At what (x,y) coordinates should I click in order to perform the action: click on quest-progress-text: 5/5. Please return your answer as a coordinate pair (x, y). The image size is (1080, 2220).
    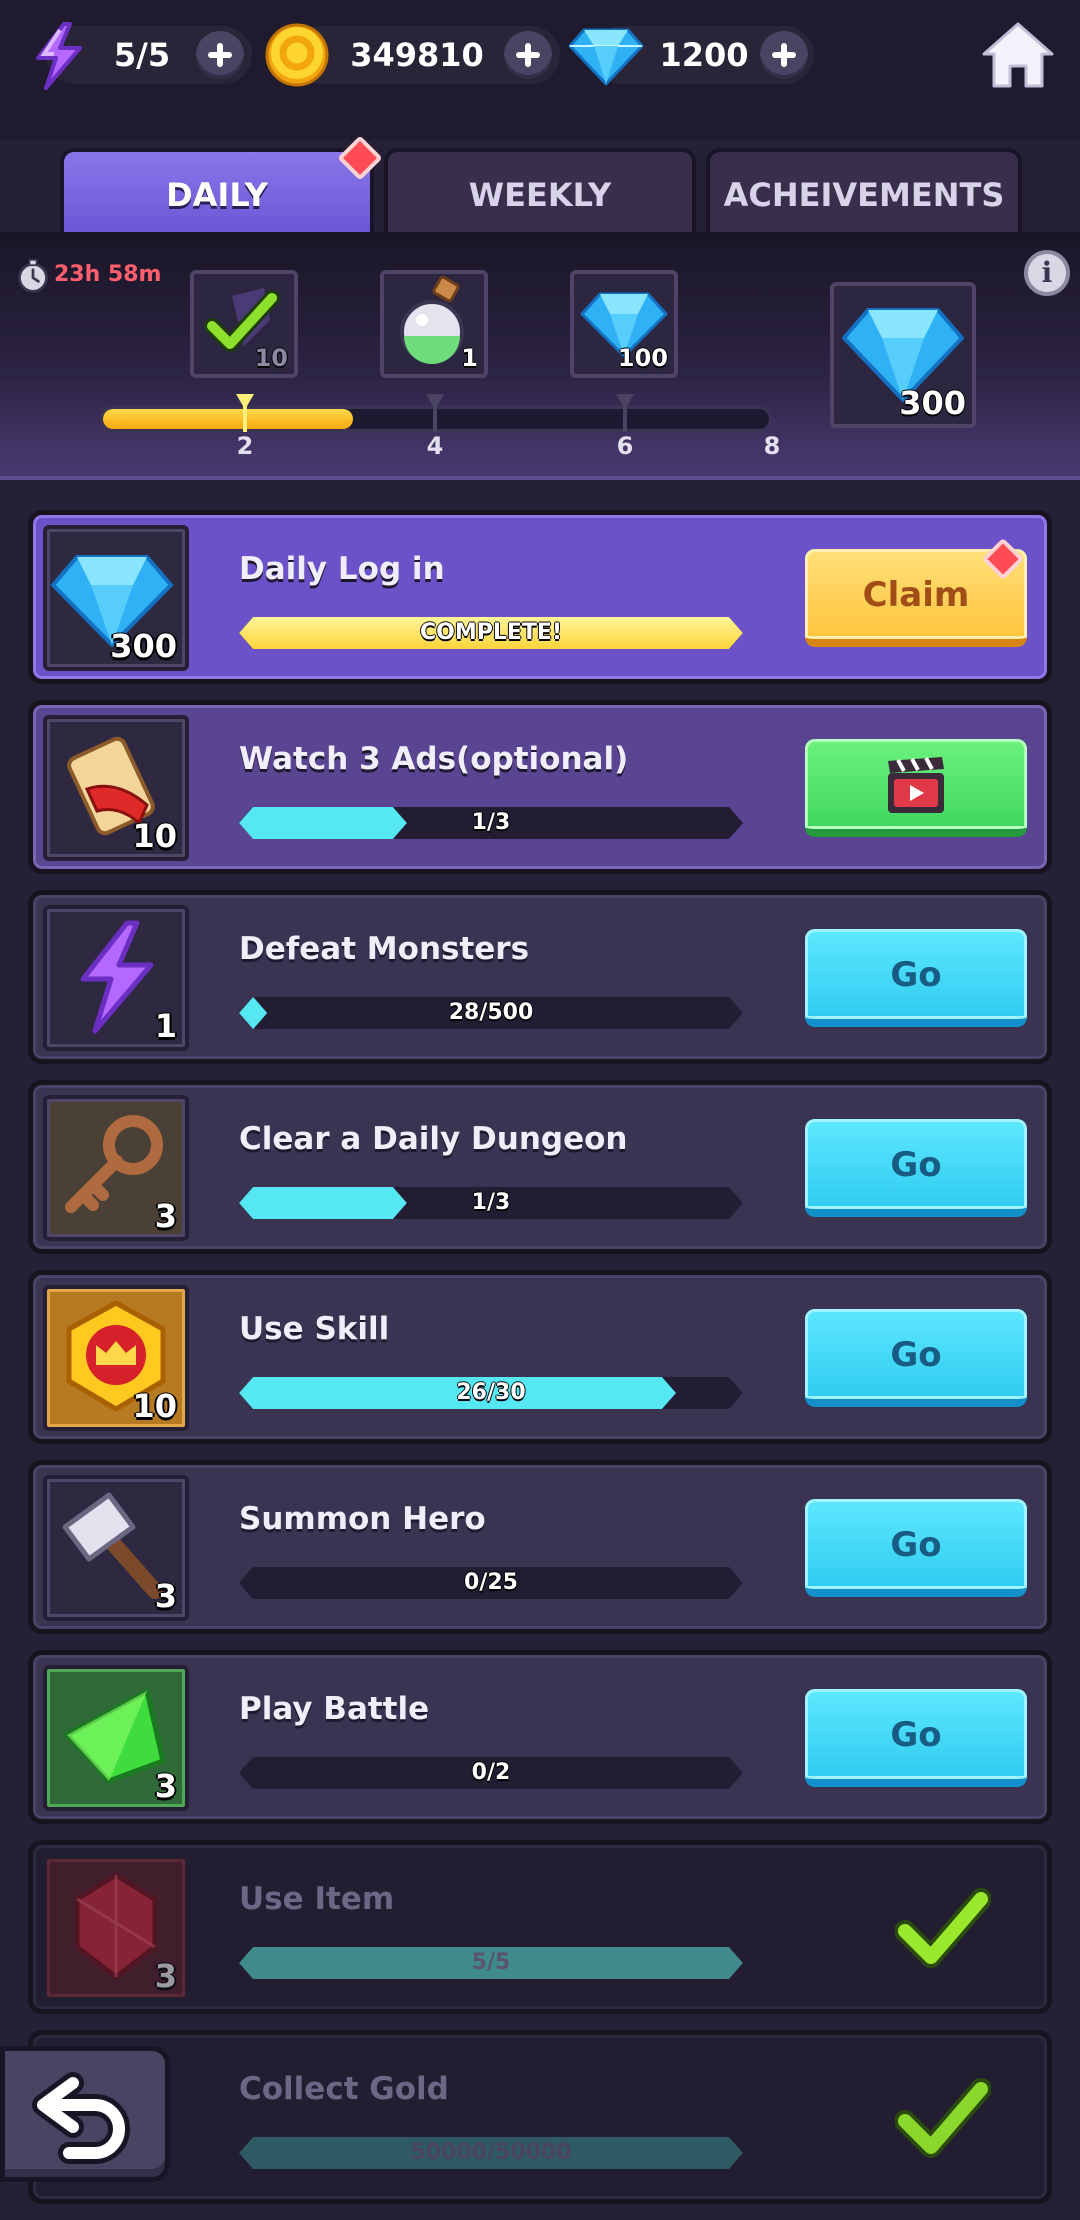
    Looking at the image, I should click on (491, 1962).